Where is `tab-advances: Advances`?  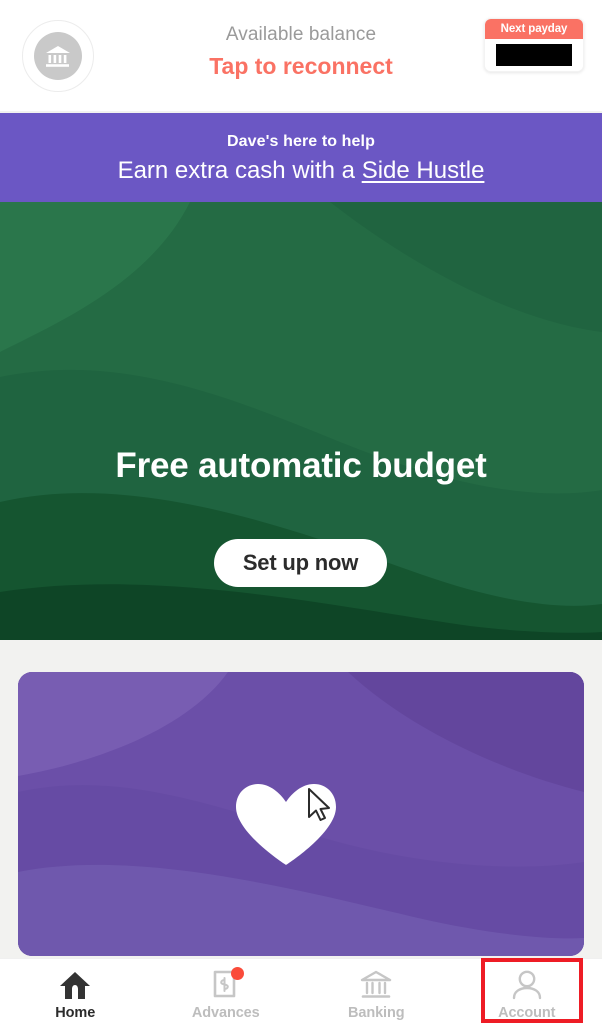 tab-advances: Advances is located at coordinates (226, 995).